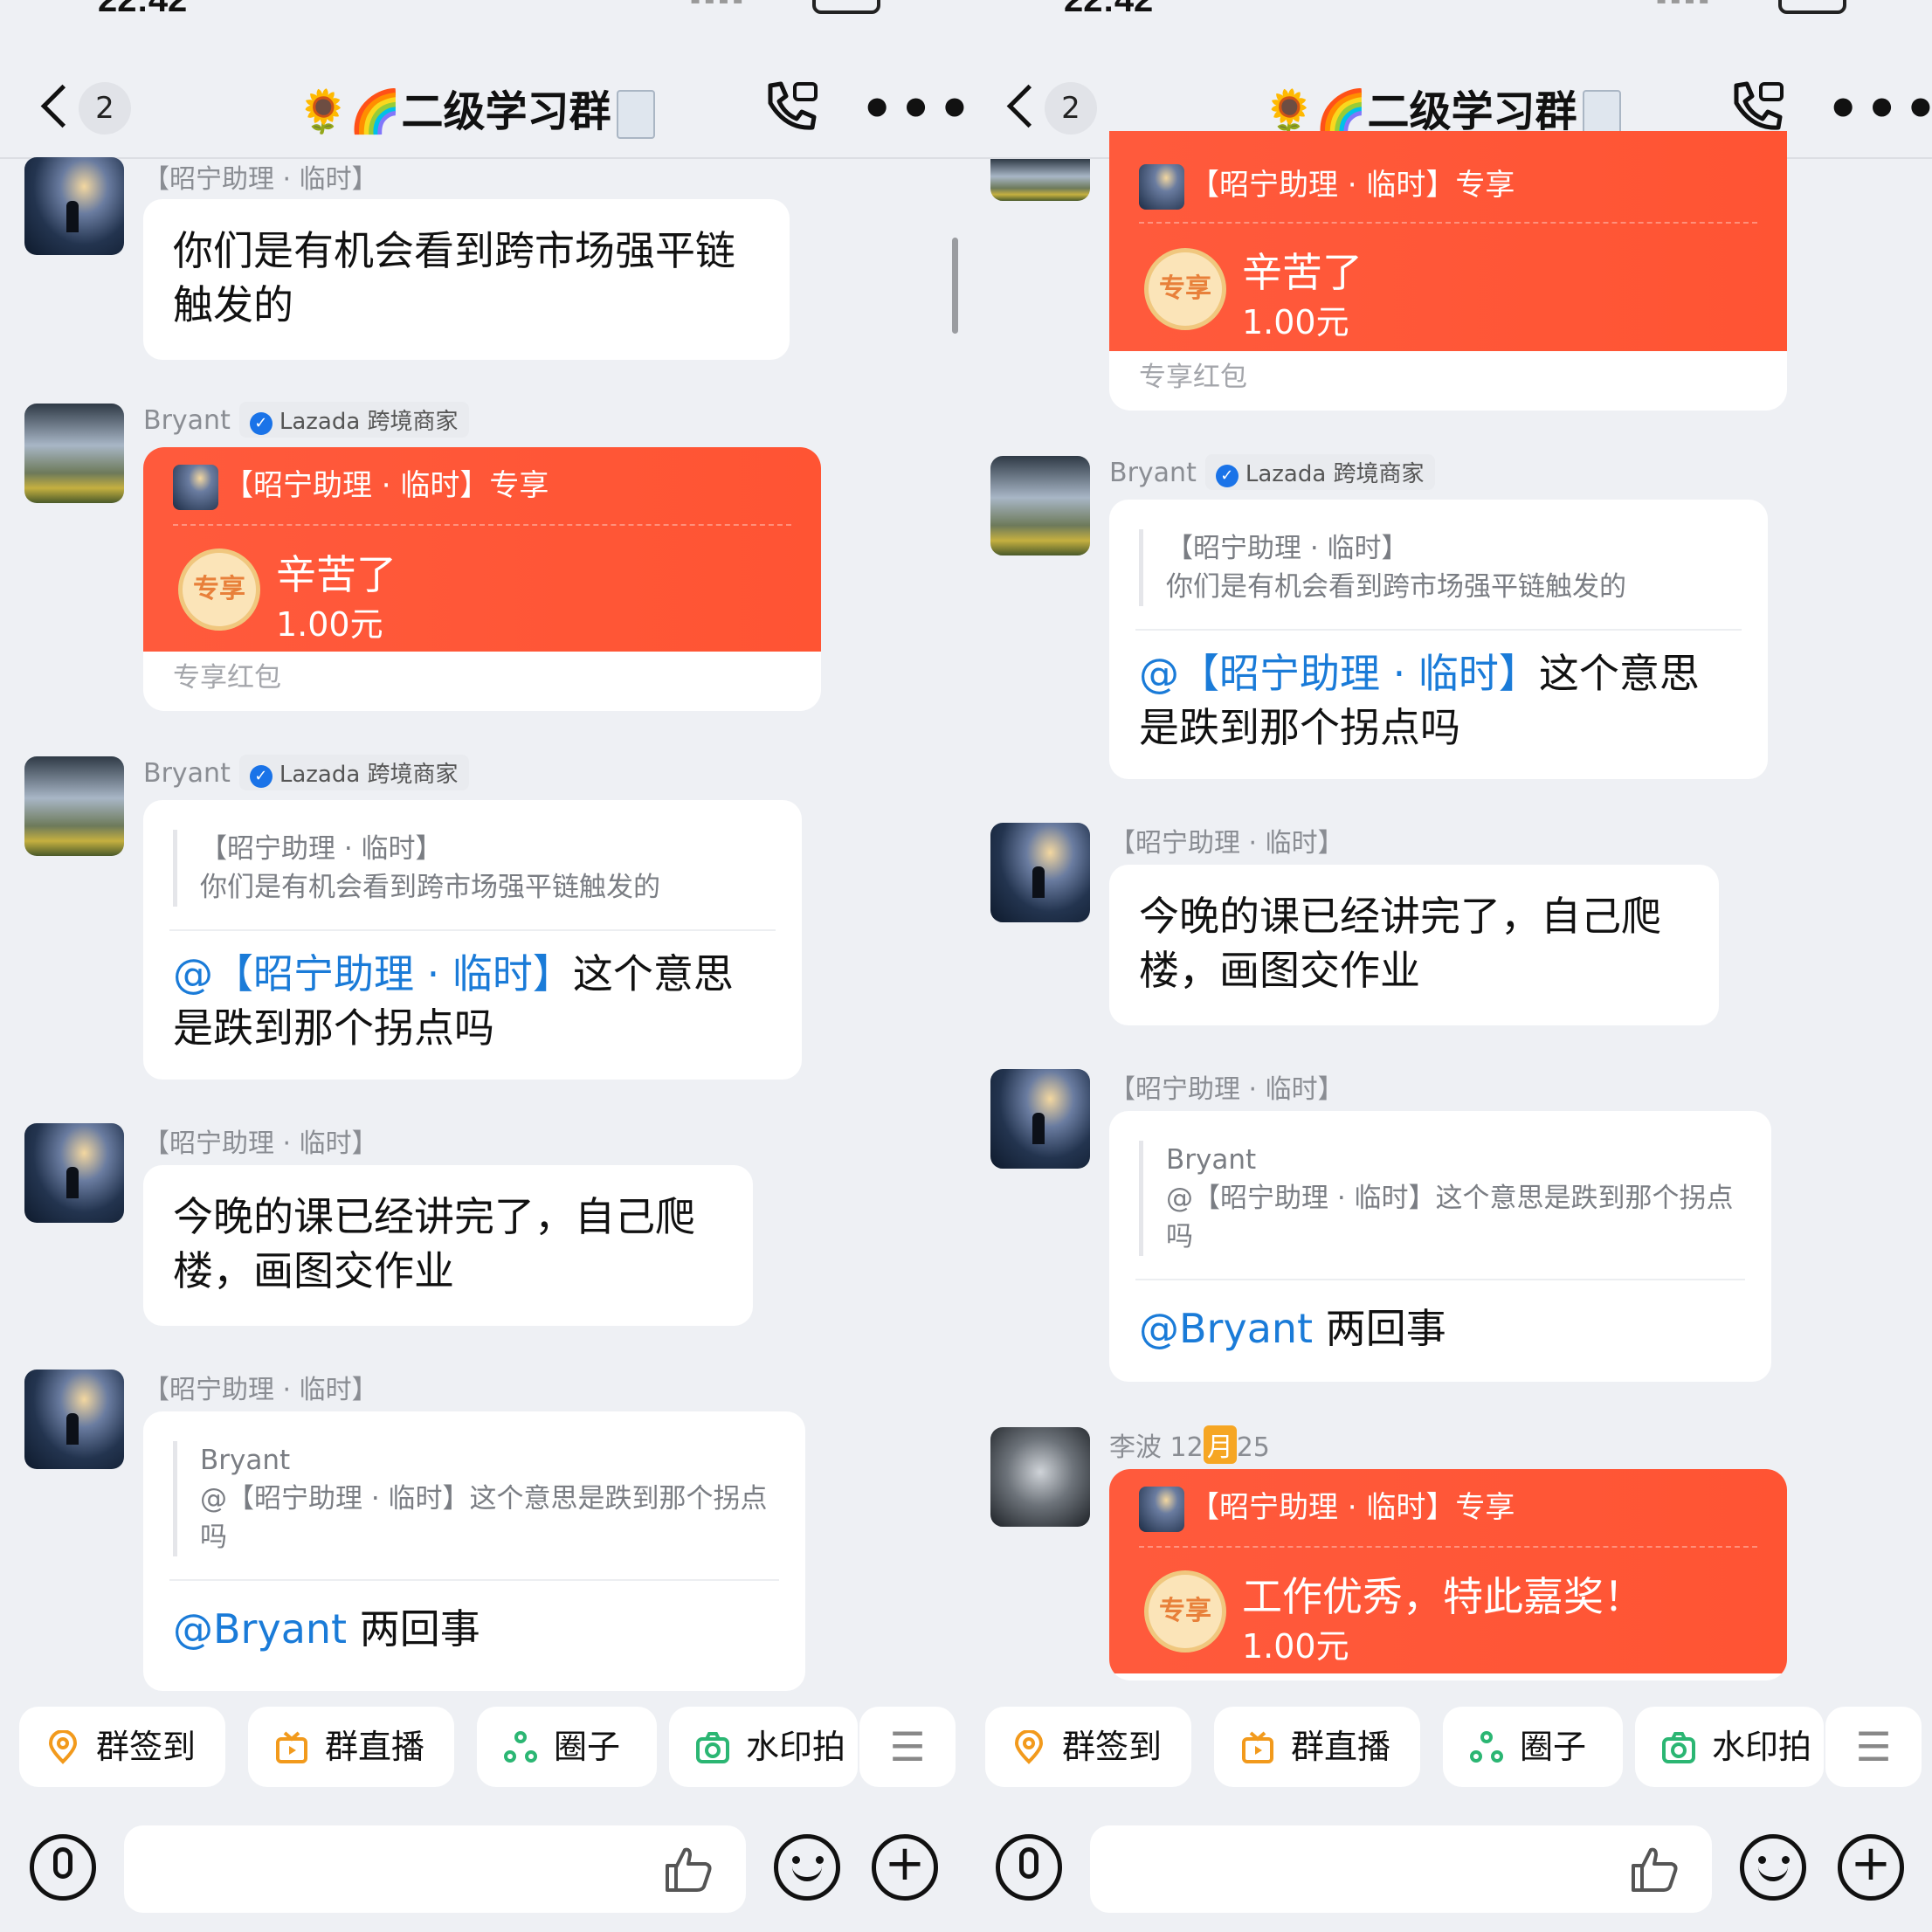  I want to click on red-packet-footer: 专享红包, so click(227, 677).